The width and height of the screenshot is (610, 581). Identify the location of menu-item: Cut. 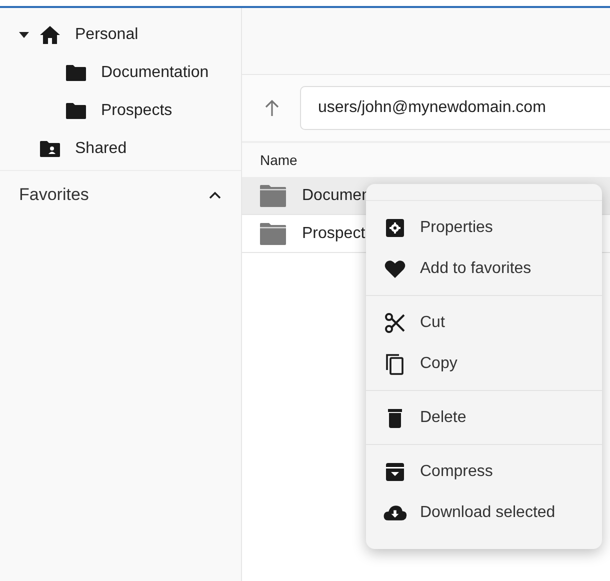
(484, 322).